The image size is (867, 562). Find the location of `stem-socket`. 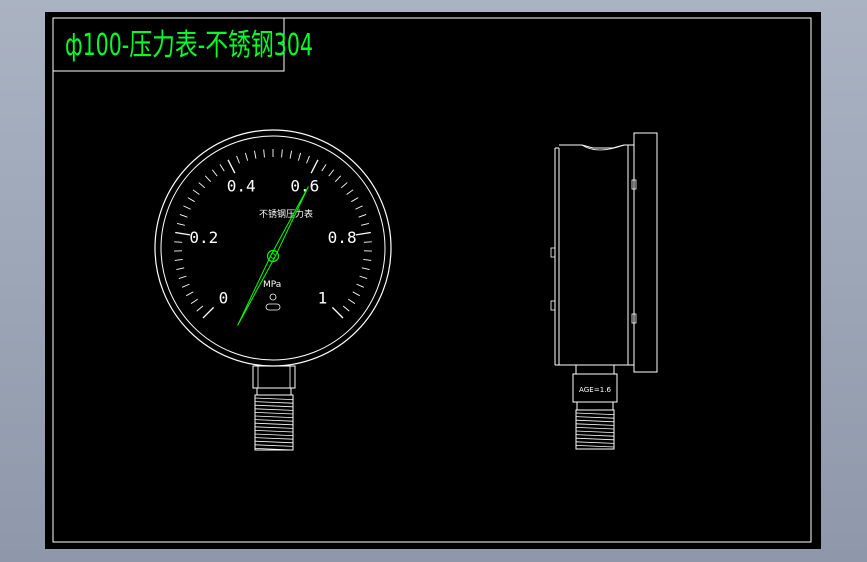

stem-socket is located at coordinates (274, 377).